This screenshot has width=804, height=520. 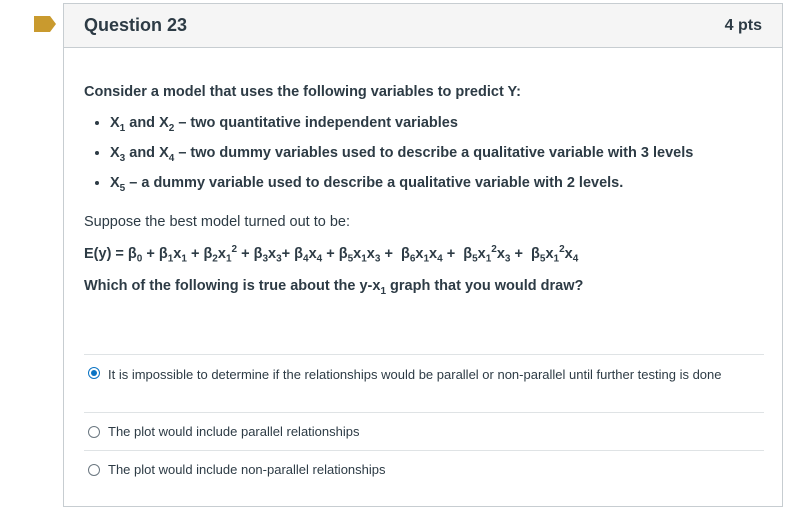 I want to click on flag-icon, so click(x=45, y=24).